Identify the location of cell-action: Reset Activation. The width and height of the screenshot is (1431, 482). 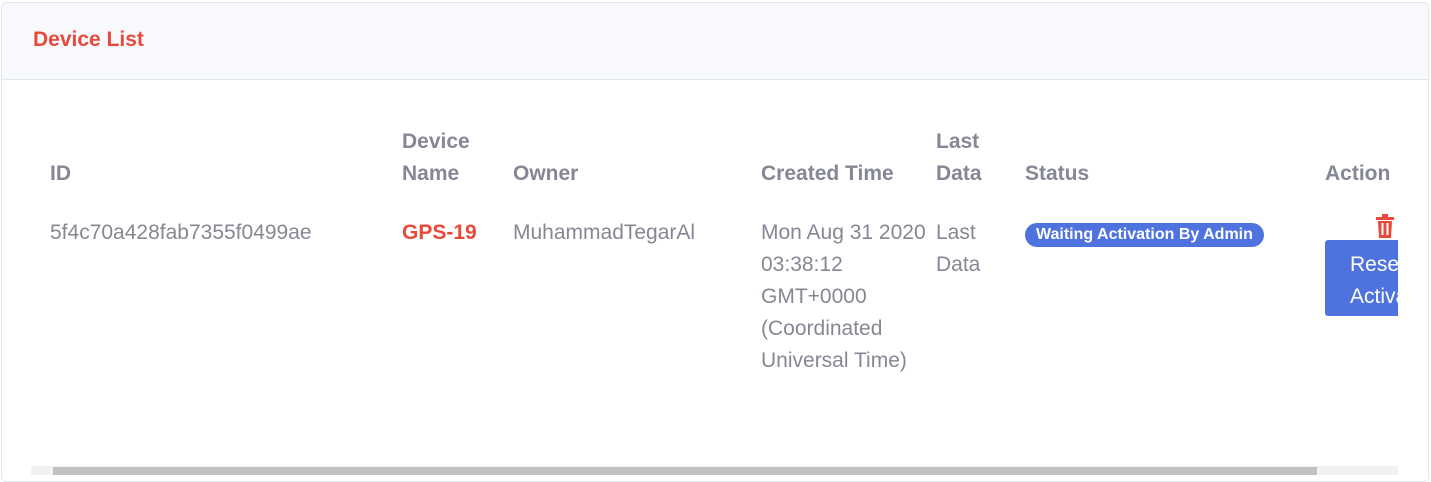
(1361, 283).